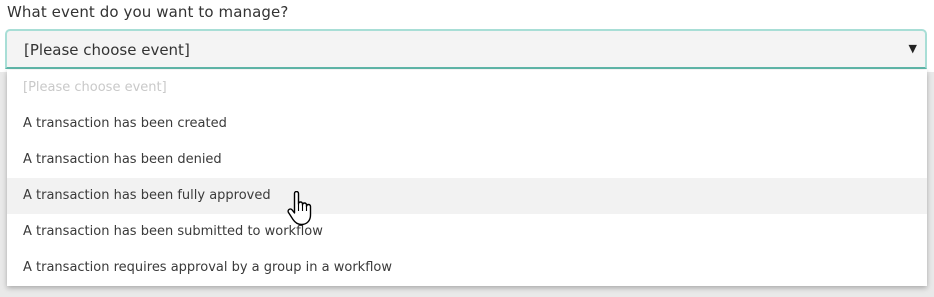 The width and height of the screenshot is (934, 297). I want to click on option-transaction-fully-approved: A transaction has been fully approved, so click(467, 196).